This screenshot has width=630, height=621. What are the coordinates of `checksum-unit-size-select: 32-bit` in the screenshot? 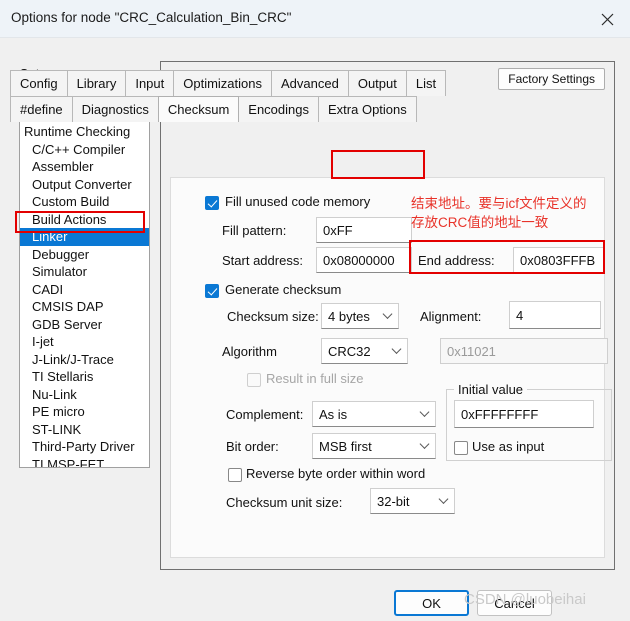 It's located at (412, 501).